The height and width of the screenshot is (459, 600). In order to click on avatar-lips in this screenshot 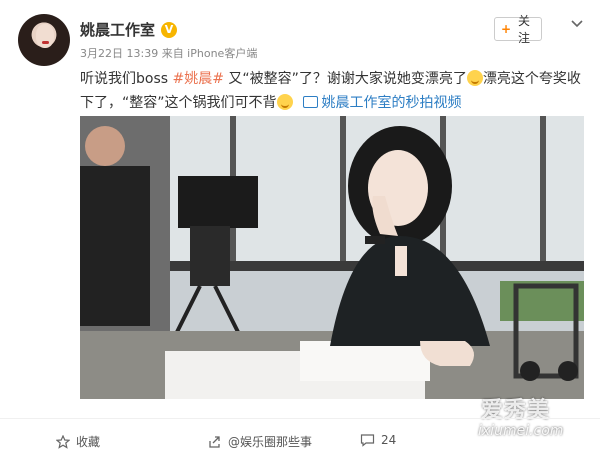, I will do `click(45, 42)`.